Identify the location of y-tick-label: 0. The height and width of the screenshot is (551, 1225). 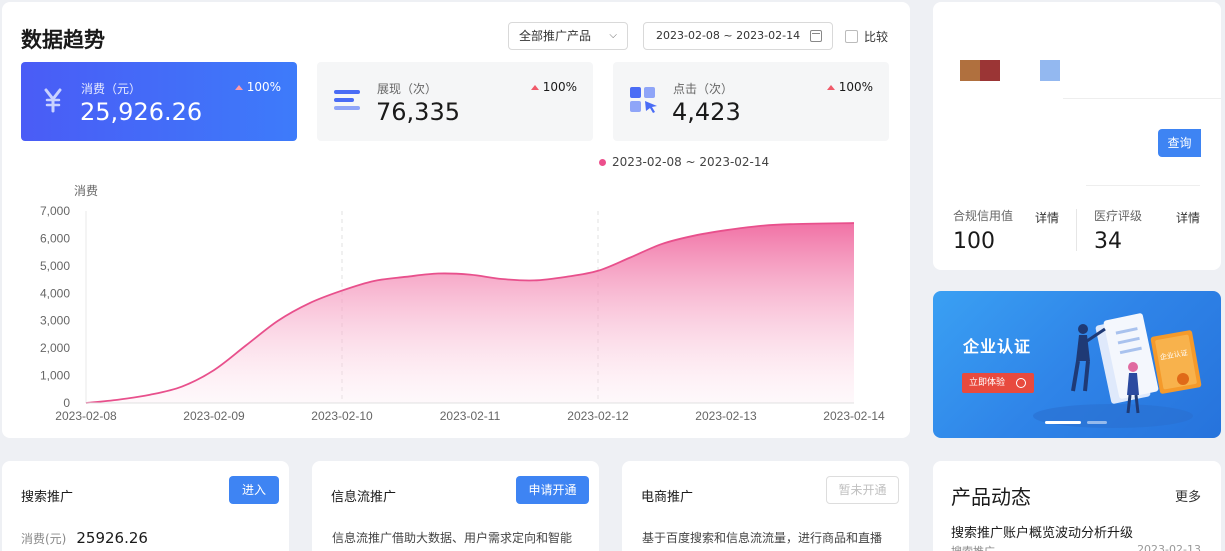
(66, 403).